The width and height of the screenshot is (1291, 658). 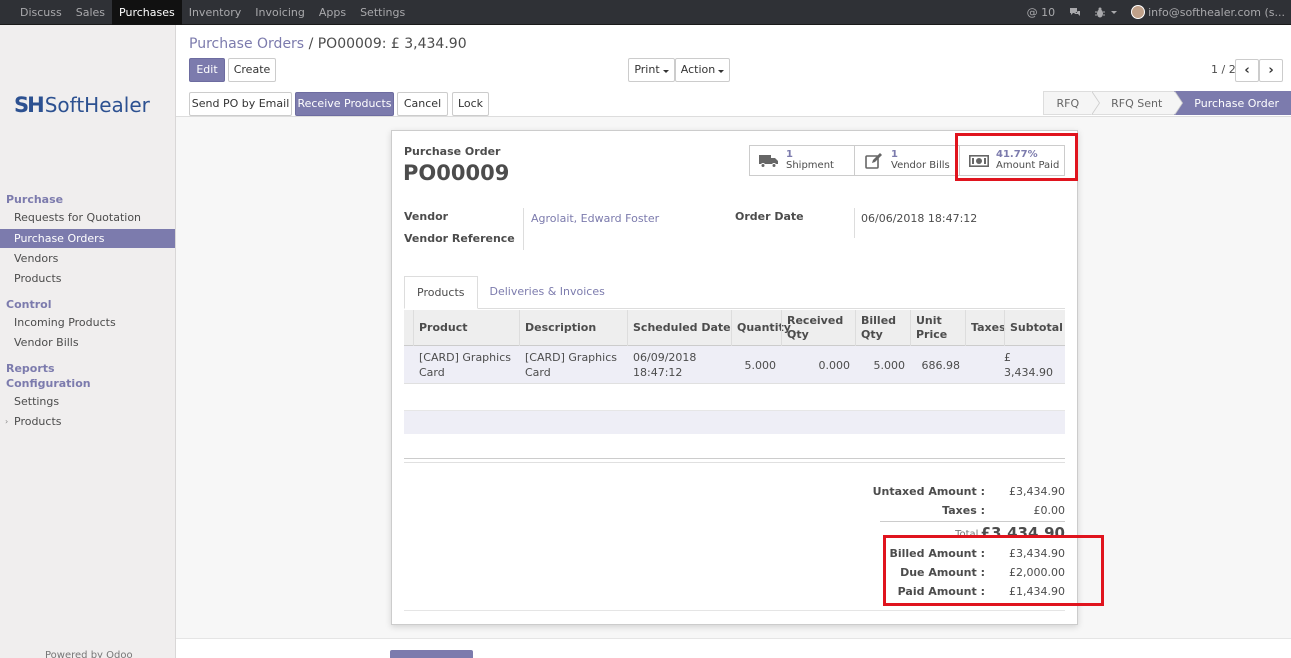 What do you see at coordinates (41, 12) in the screenshot?
I see `menu-discuss: Discuss` at bounding box center [41, 12].